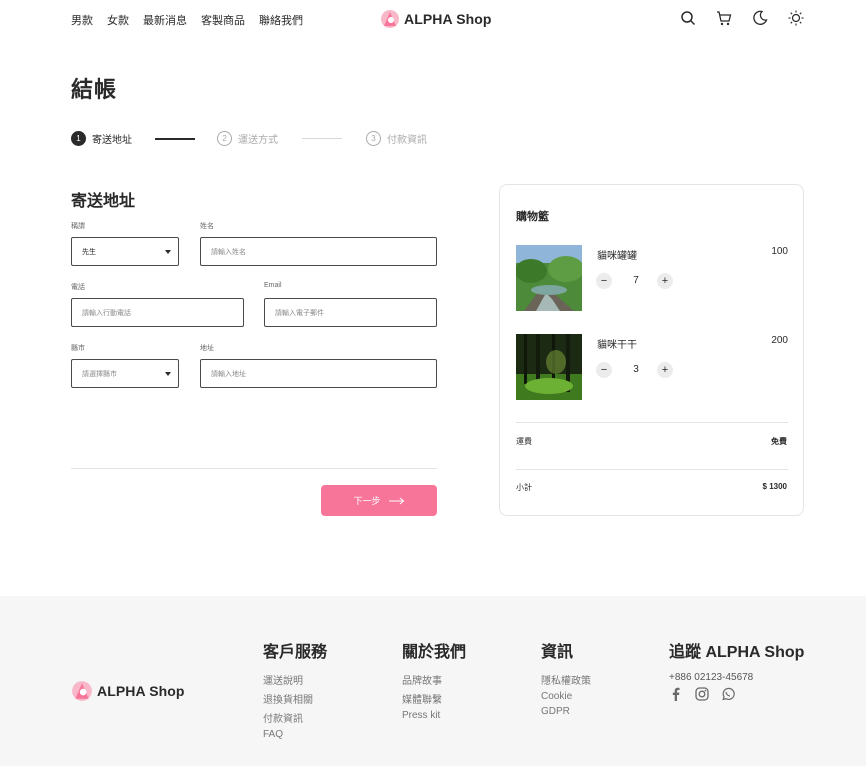  I want to click on footer-link: 隱私權政策, so click(566, 679).